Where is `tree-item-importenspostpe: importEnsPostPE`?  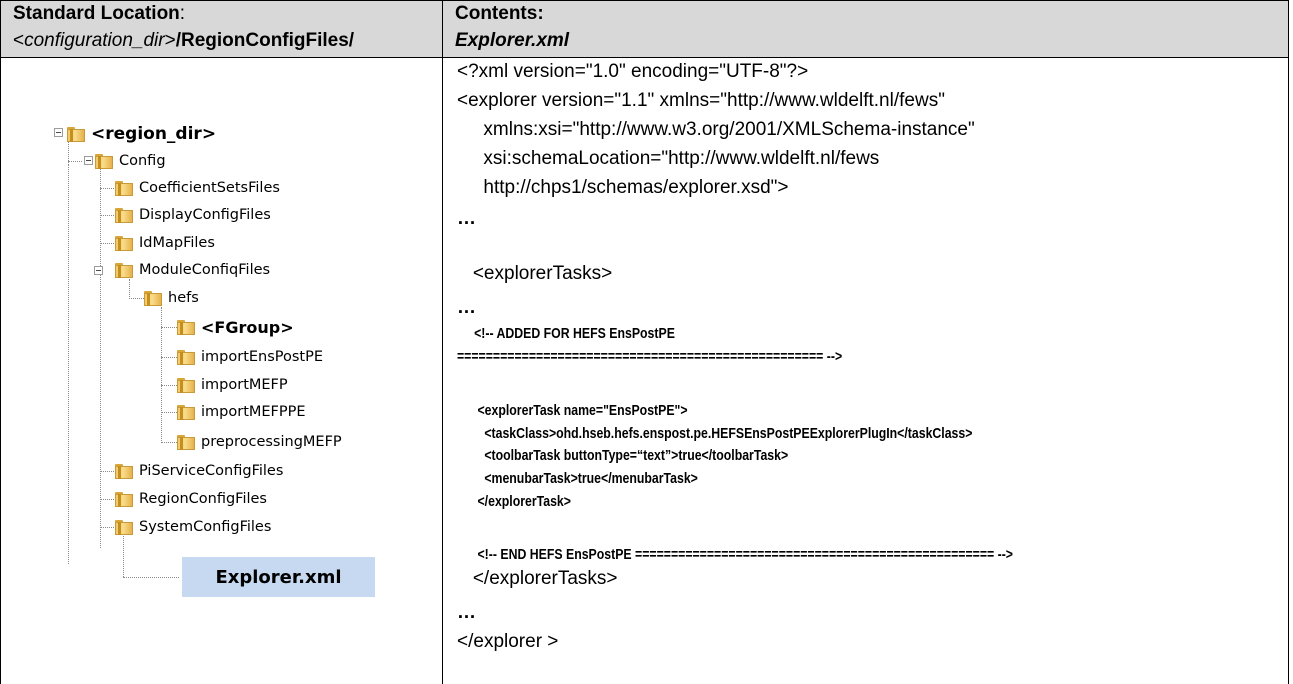
tree-item-importenspostpe: importEnsPostPE is located at coordinates (250, 357).